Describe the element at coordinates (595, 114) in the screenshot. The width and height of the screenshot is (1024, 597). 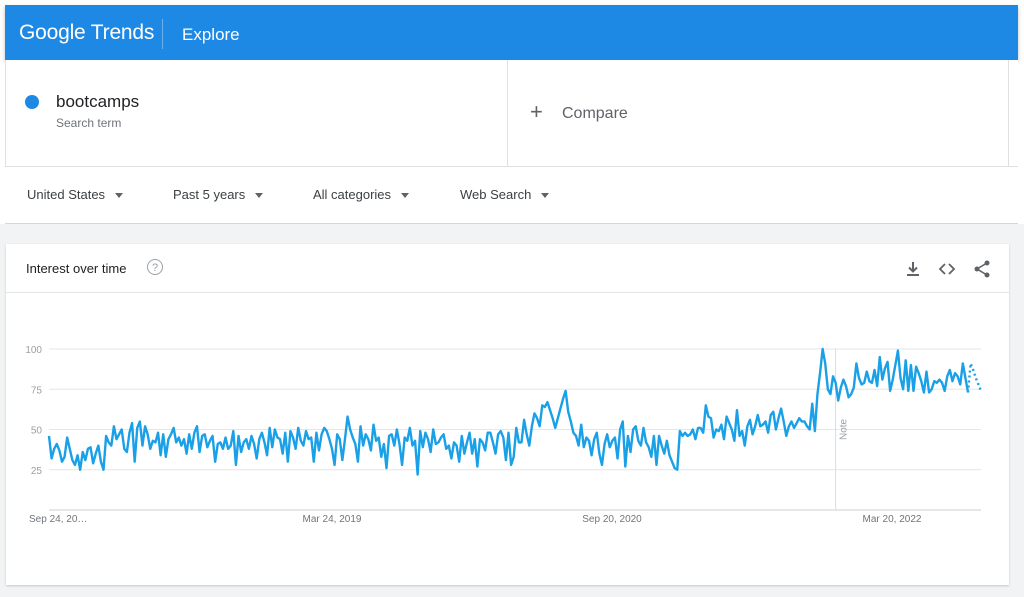
I see `compare-button: Compare` at that location.